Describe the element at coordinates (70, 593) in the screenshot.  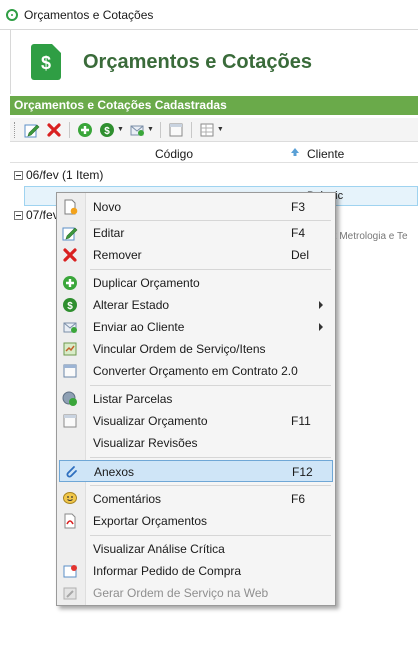
I see `web-order-icon` at that location.